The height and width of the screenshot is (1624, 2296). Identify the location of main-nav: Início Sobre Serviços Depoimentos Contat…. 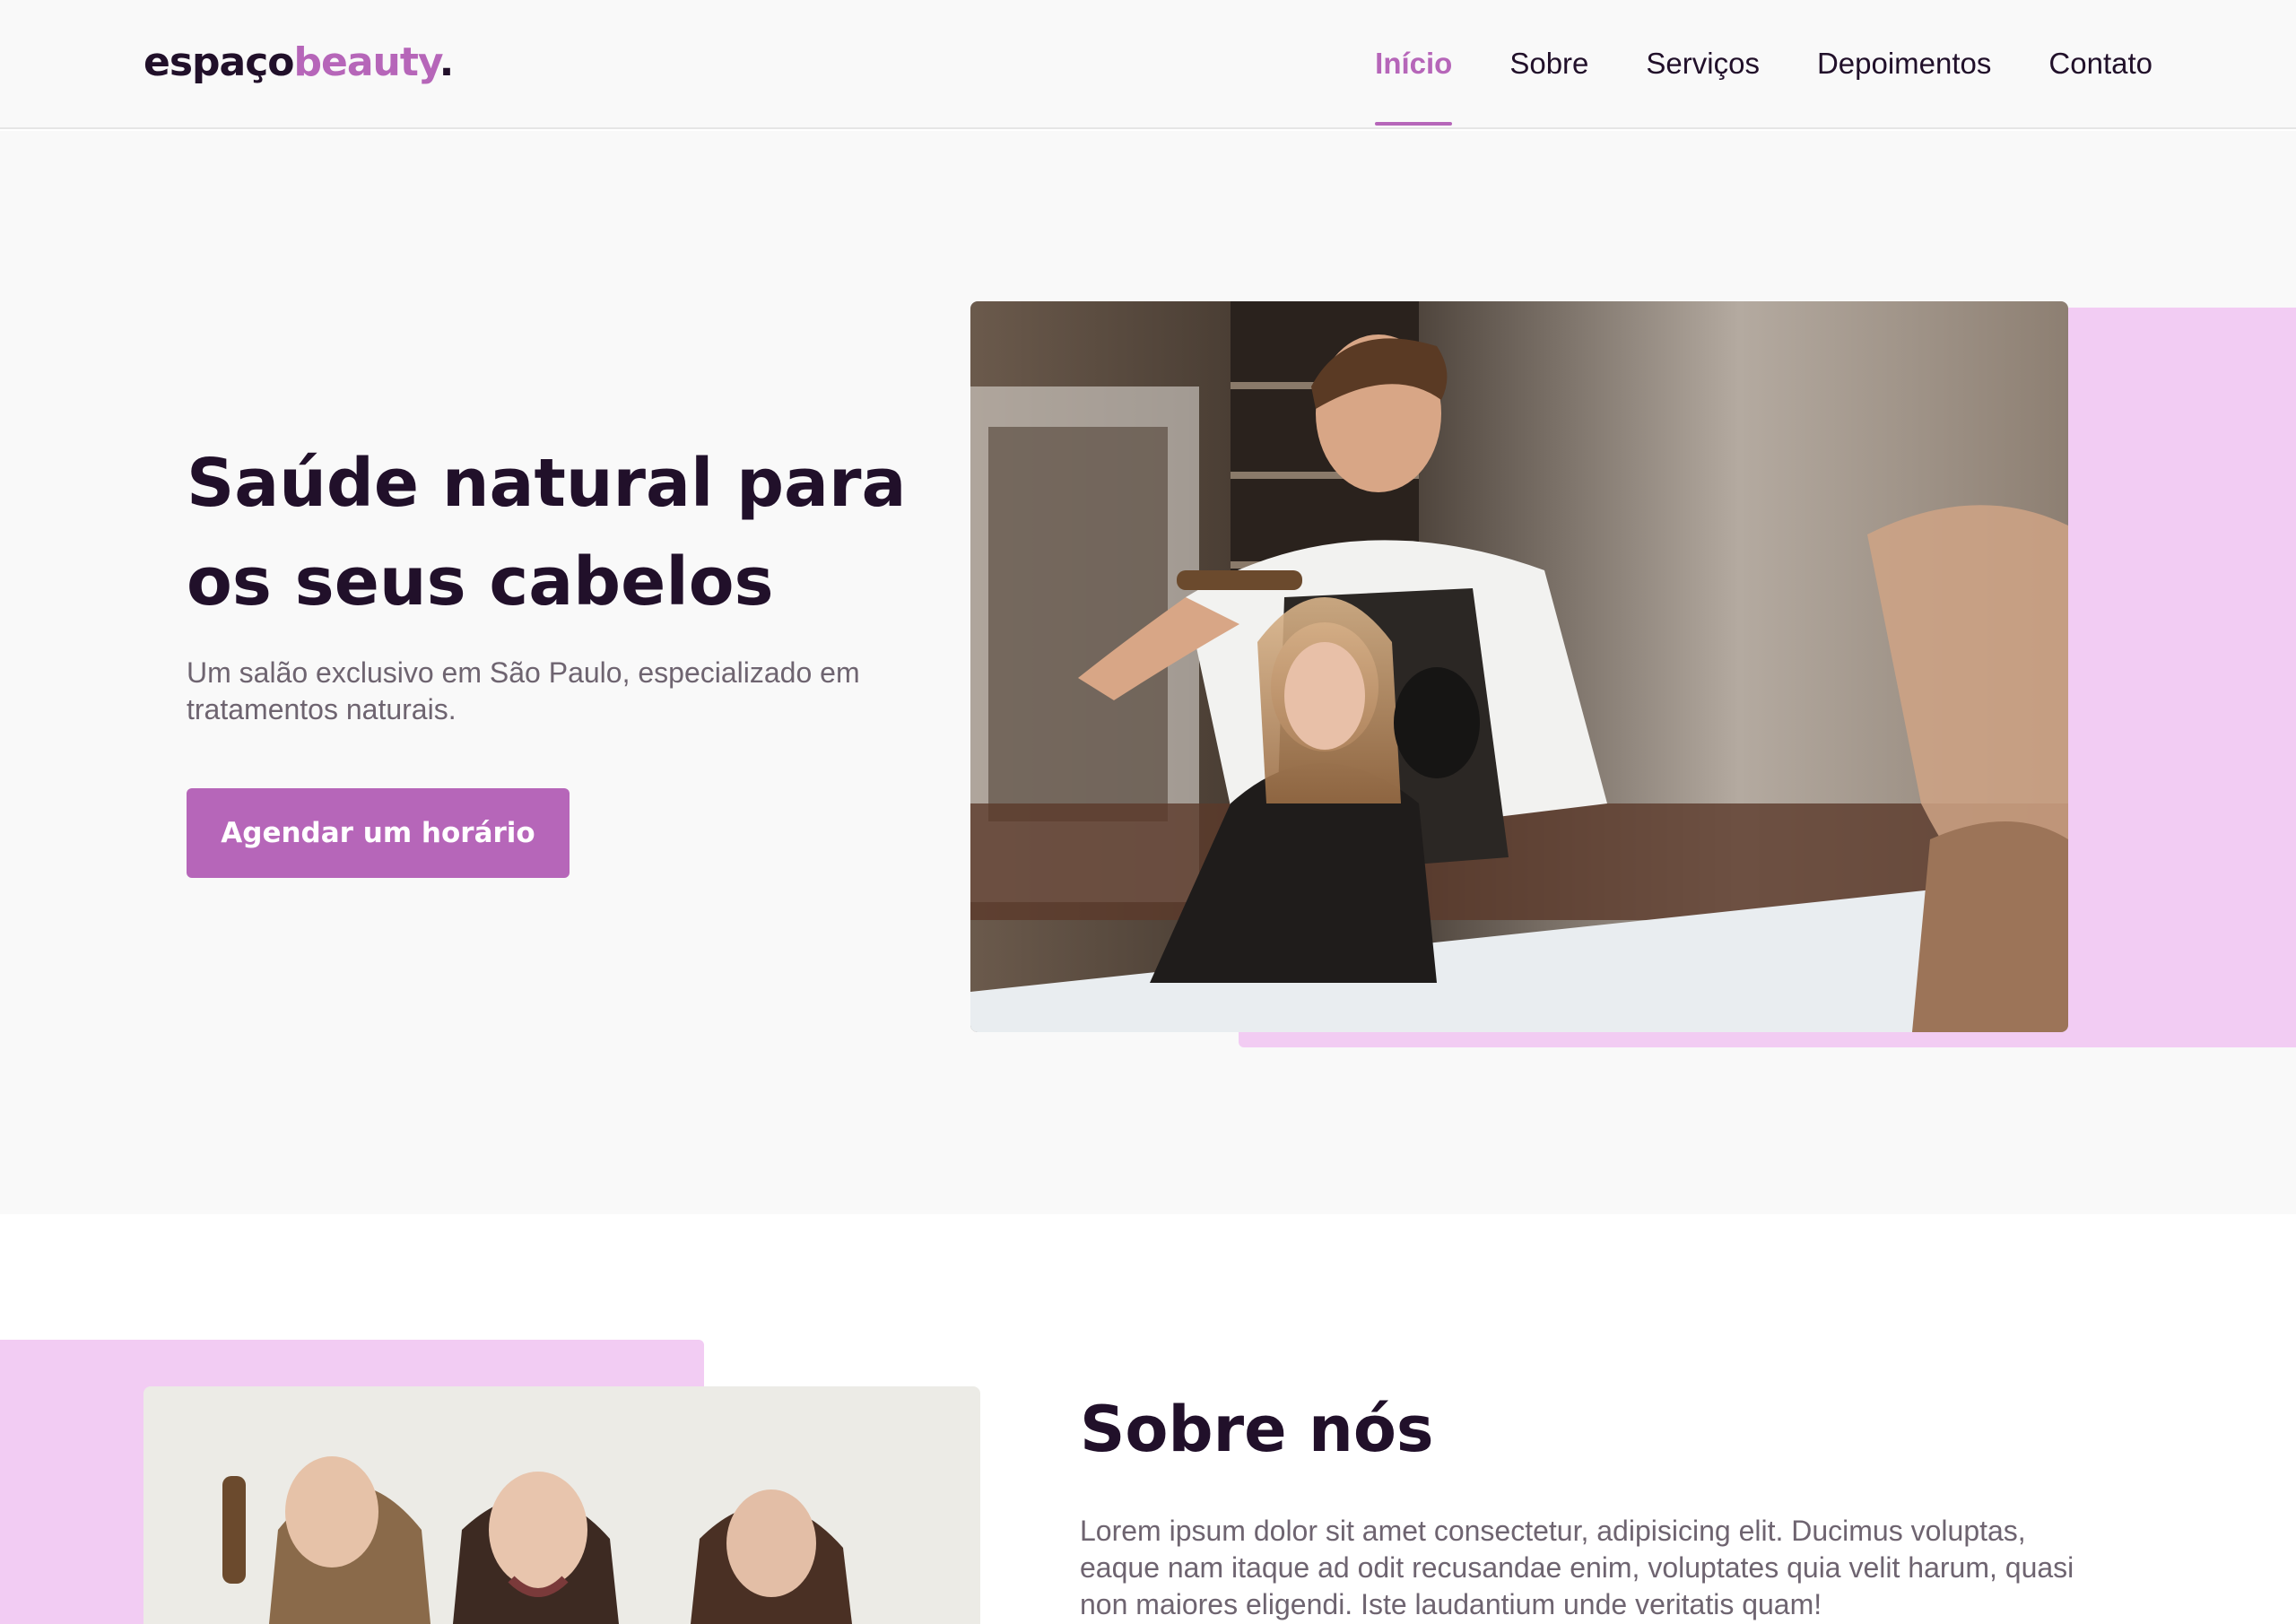
(1763, 86).